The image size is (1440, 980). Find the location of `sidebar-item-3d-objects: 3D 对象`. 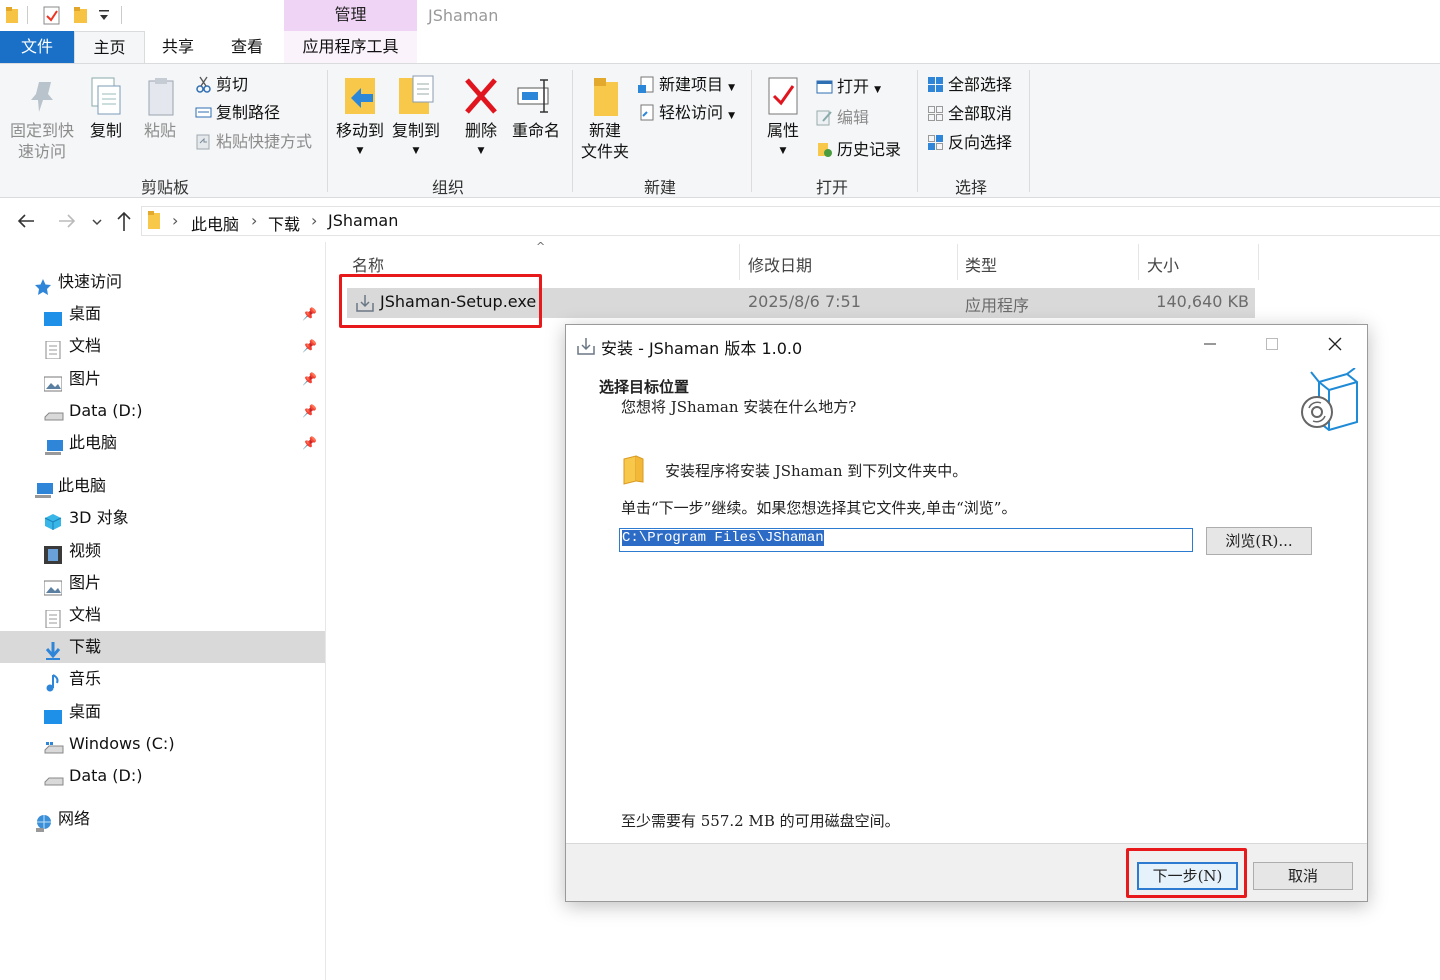

sidebar-item-3d-objects: 3D 对象 is located at coordinates (162, 518).